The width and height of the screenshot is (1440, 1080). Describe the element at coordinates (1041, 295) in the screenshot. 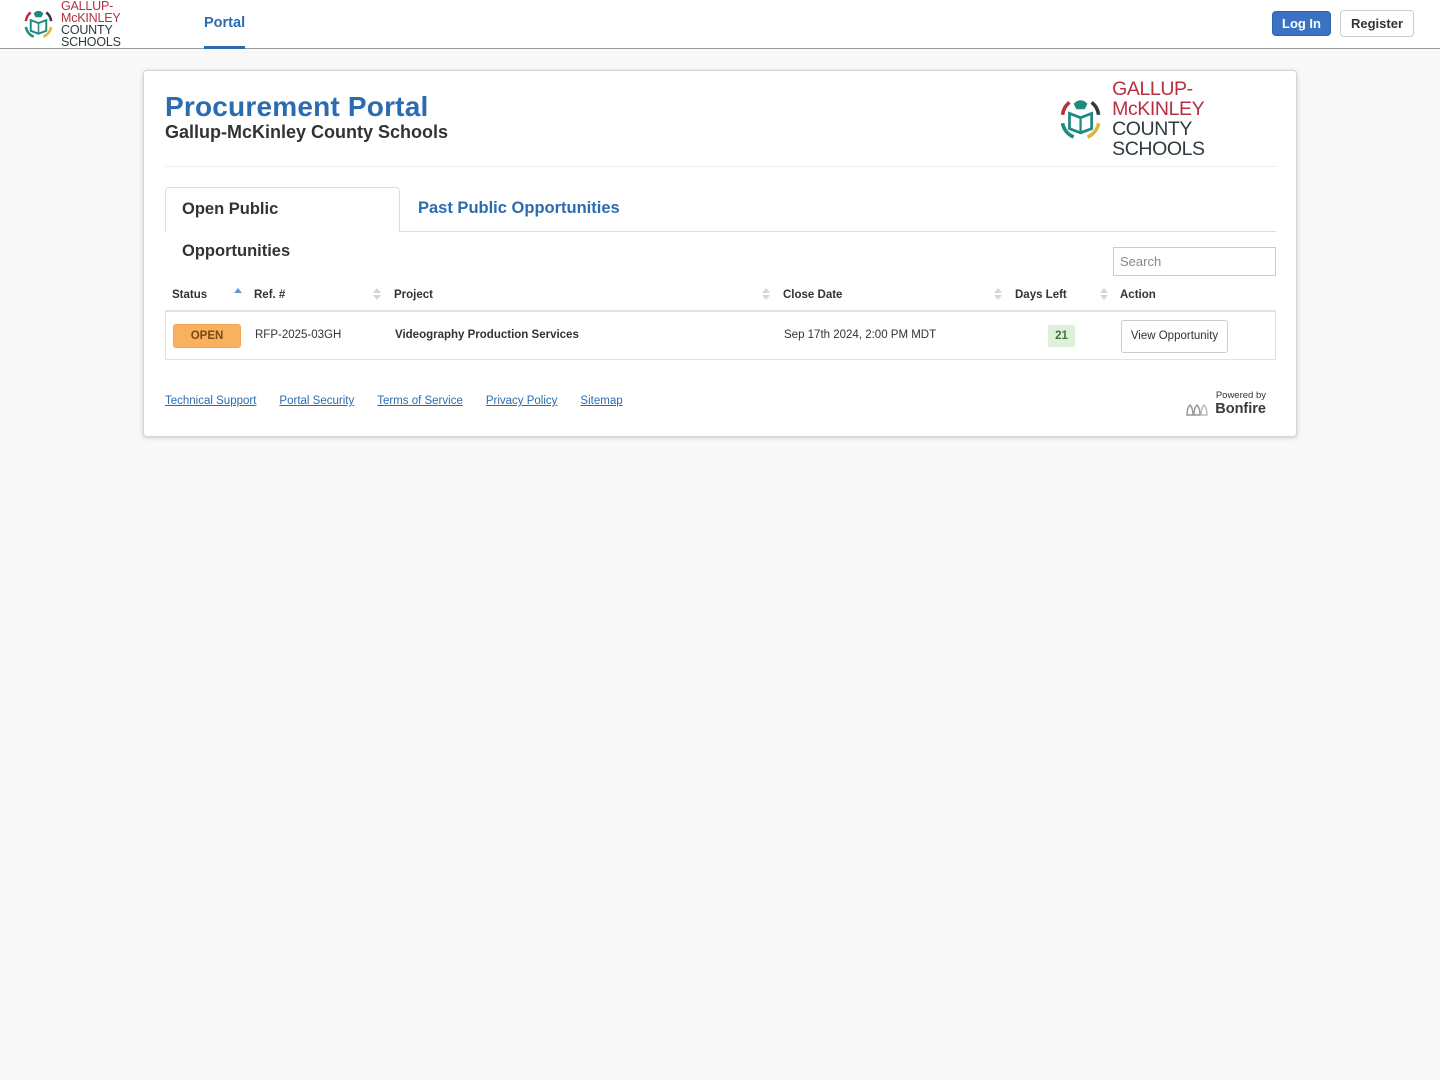

I see `column-label: Days Left` at that location.